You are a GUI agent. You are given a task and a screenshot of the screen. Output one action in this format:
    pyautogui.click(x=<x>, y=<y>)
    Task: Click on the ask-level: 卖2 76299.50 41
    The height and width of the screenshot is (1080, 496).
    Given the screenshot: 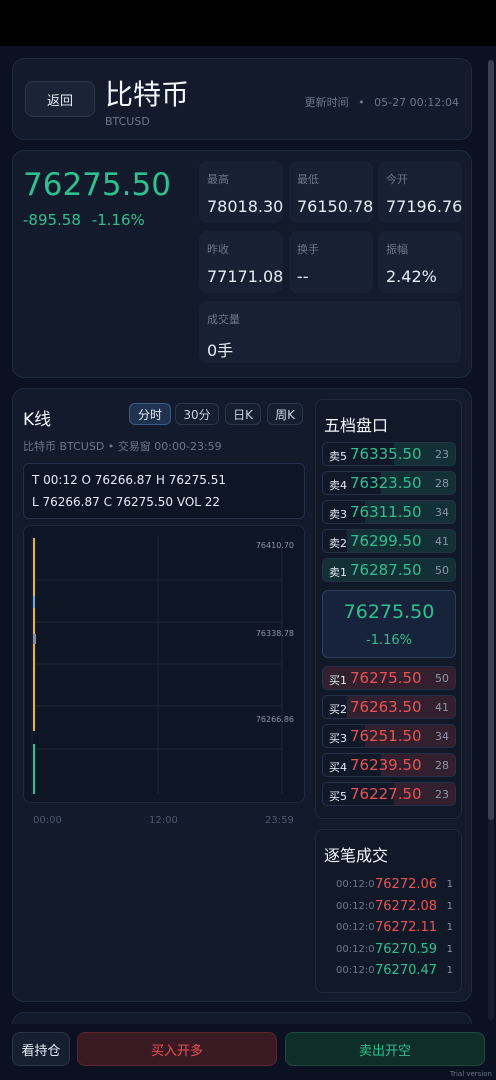 What is the action you would take?
    pyautogui.click(x=389, y=541)
    